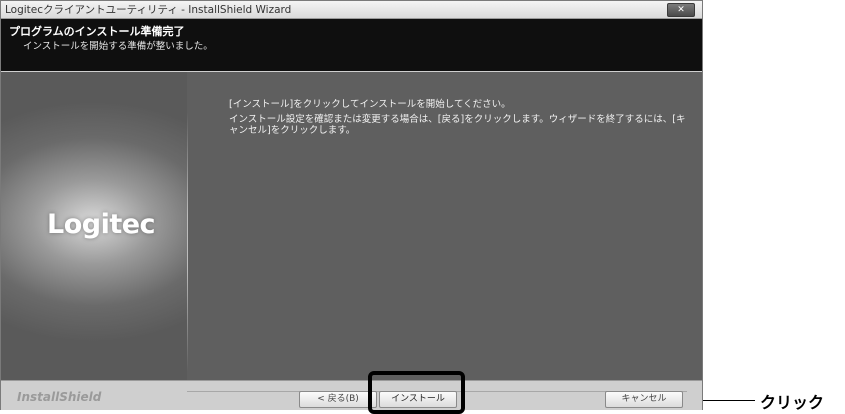  Describe the element at coordinates (59, 397) in the screenshot. I see `installshield-brand: InstallShield` at that location.